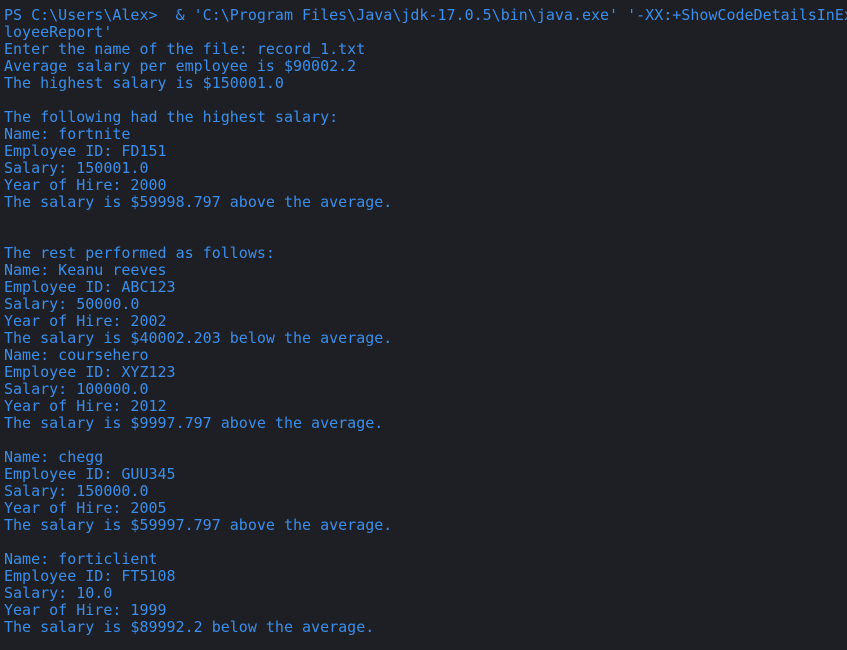 This screenshot has width=847, height=650. Describe the element at coordinates (85, 321) in the screenshot. I see `terminal-line: Year of Hire: 2002` at that location.